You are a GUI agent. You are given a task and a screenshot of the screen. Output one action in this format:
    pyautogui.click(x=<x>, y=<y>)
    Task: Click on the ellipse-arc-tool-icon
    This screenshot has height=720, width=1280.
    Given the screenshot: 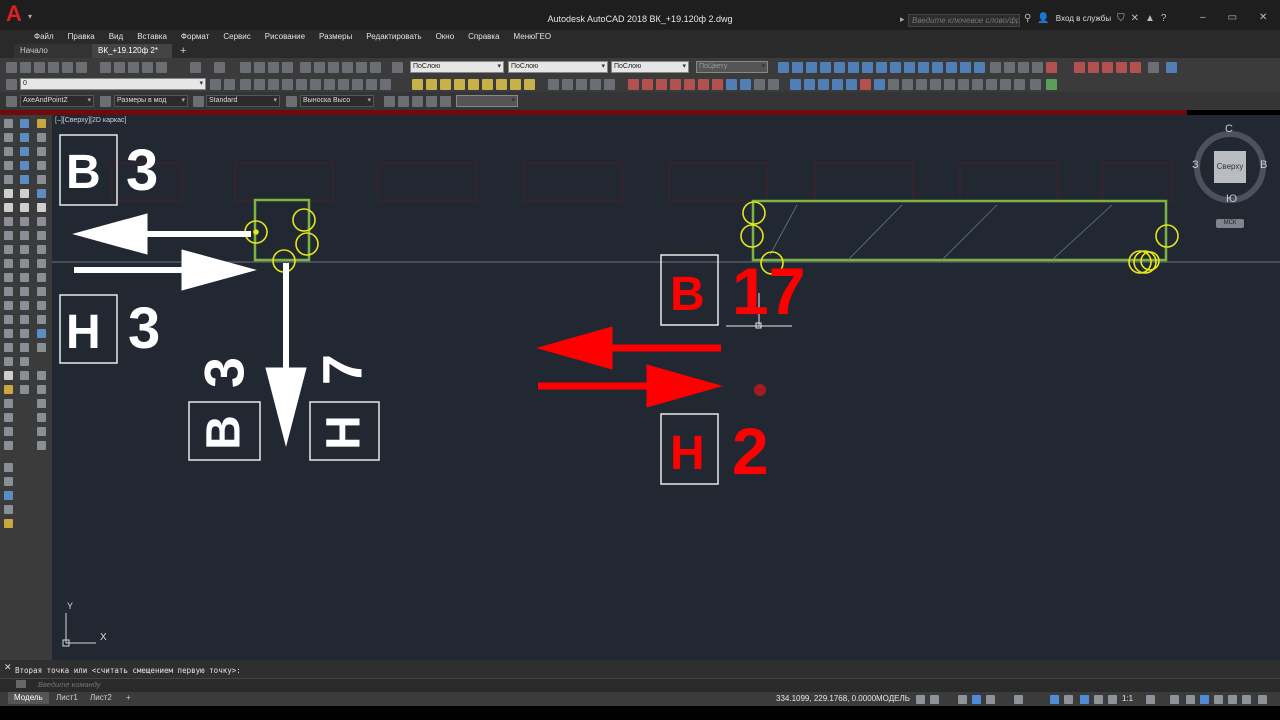 What is the action you would take?
    pyautogui.click(x=8, y=263)
    